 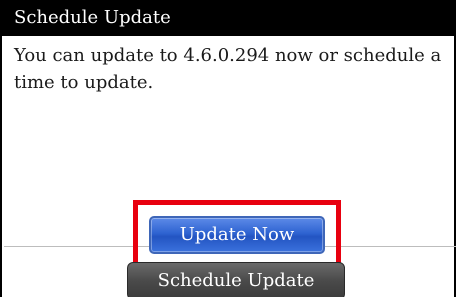 I want to click on schedule-update-button: Schedule Update, so click(x=236, y=279).